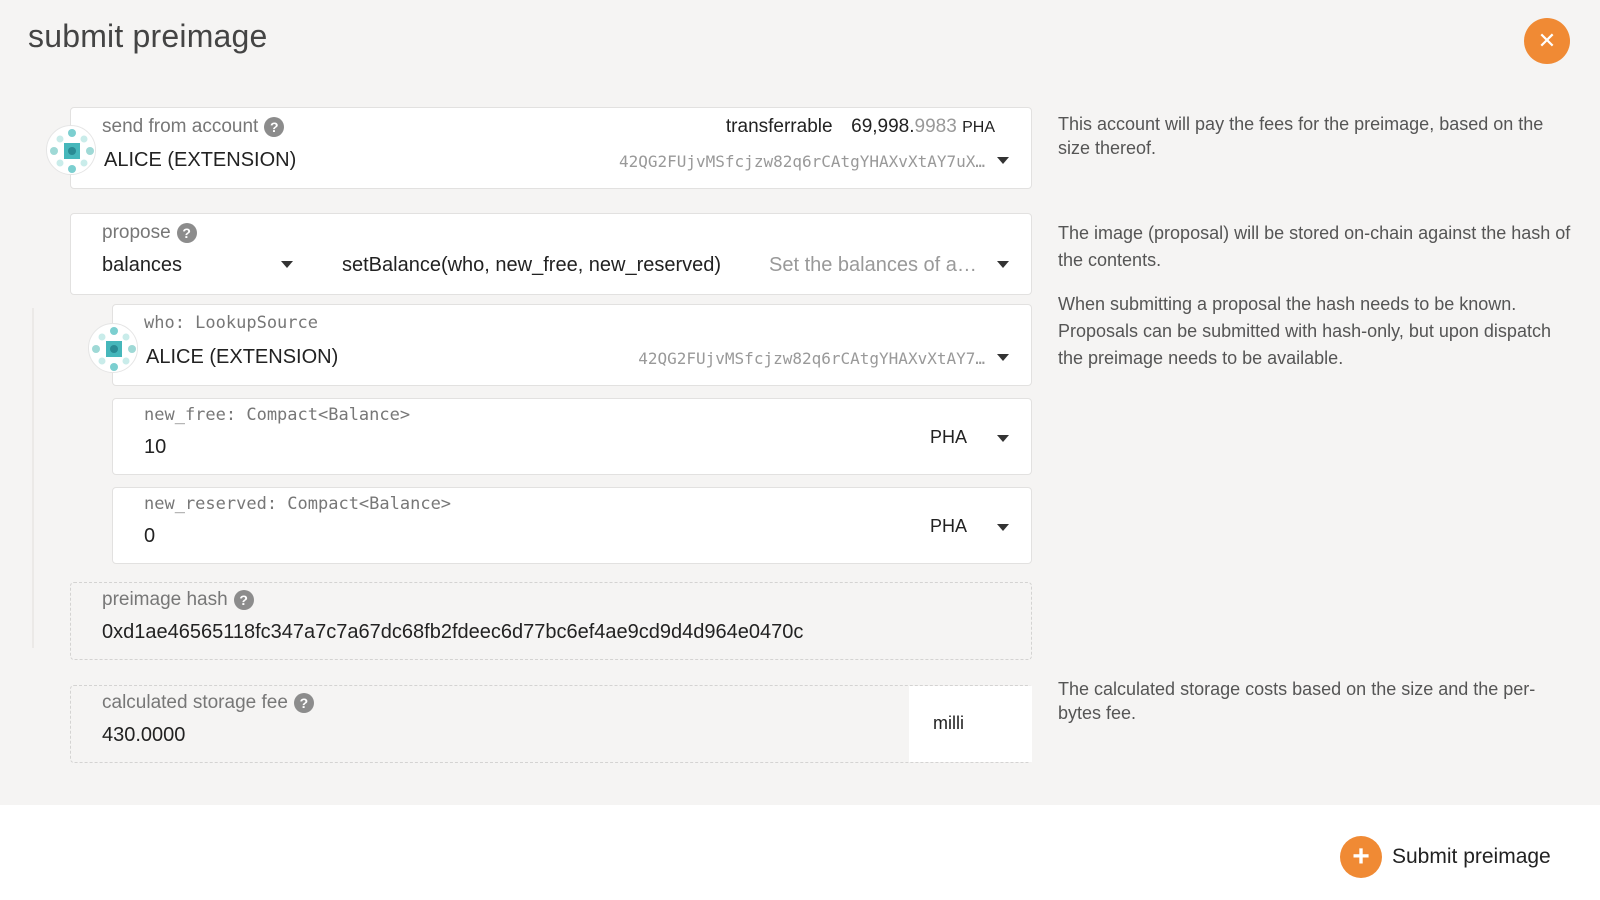  Describe the element at coordinates (148, 36) in the screenshot. I see `modal-title: submit preimage` at that location.